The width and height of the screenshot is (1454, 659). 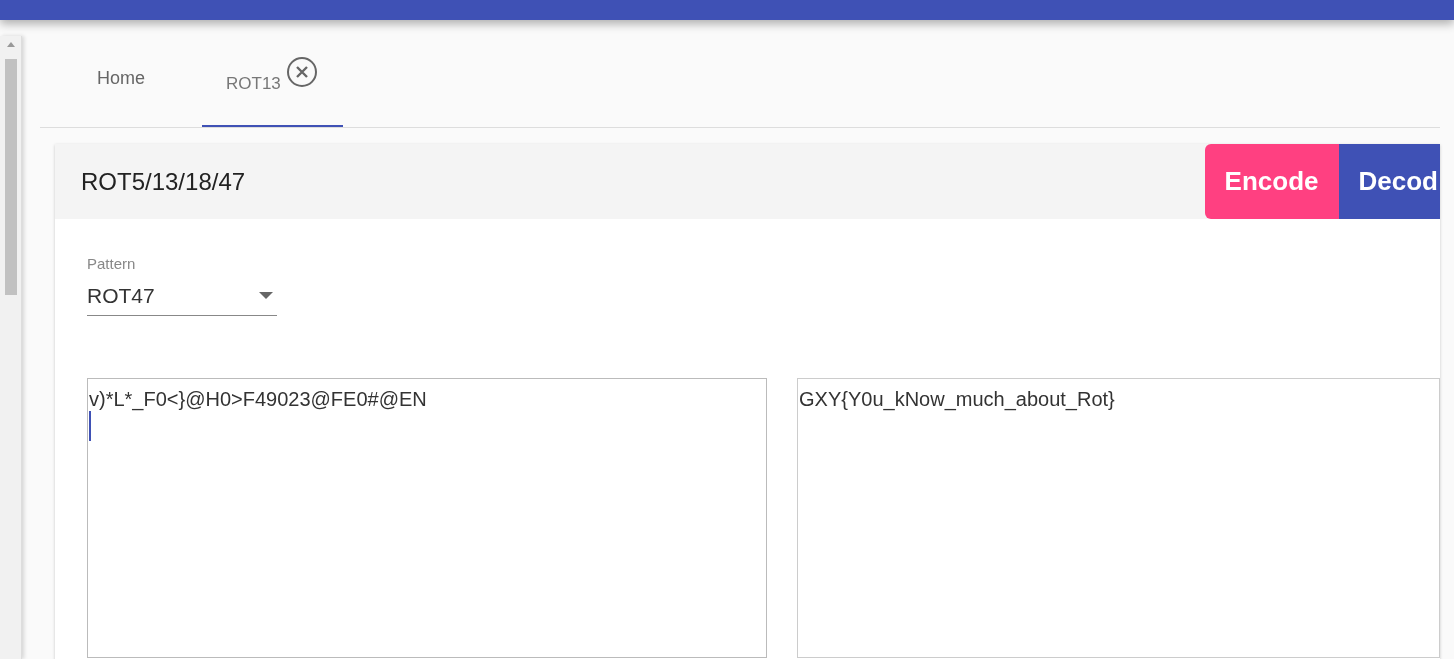 I want to click on card-title: ROT5/13/18/47, so click(x=163, y=181).